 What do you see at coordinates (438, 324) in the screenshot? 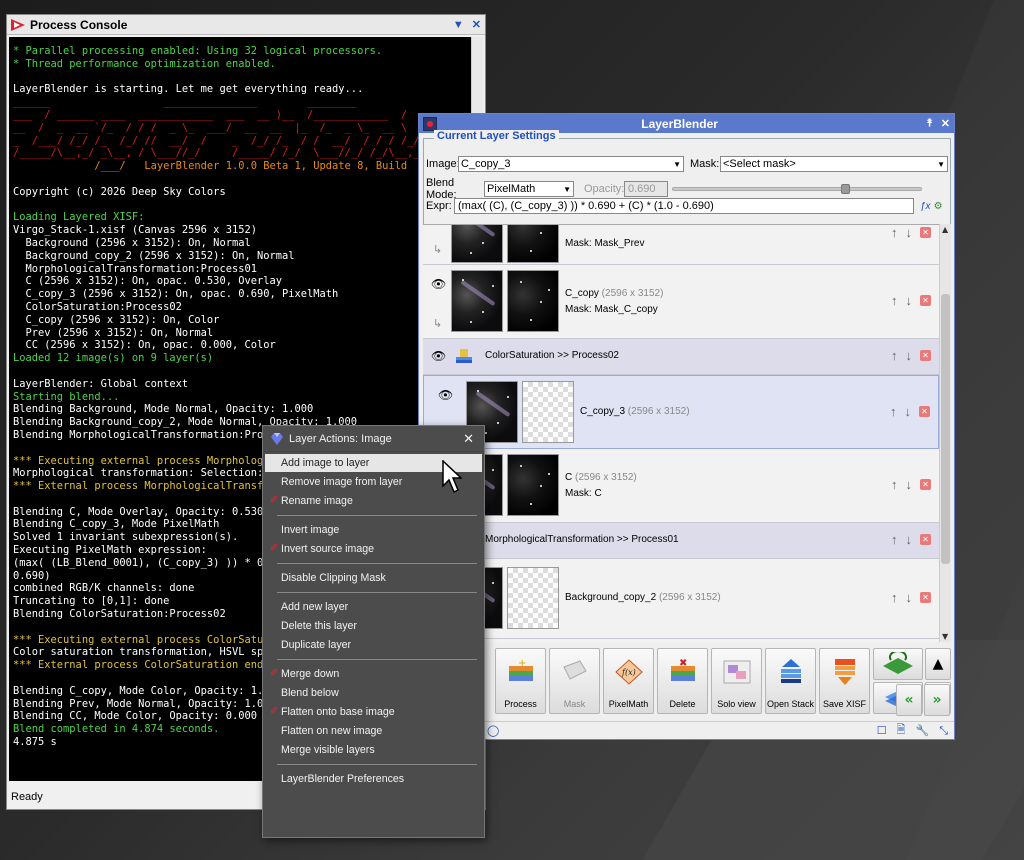
I see `clipping-mask-arrow-icon: ↳` at bounding box center [438, 324].